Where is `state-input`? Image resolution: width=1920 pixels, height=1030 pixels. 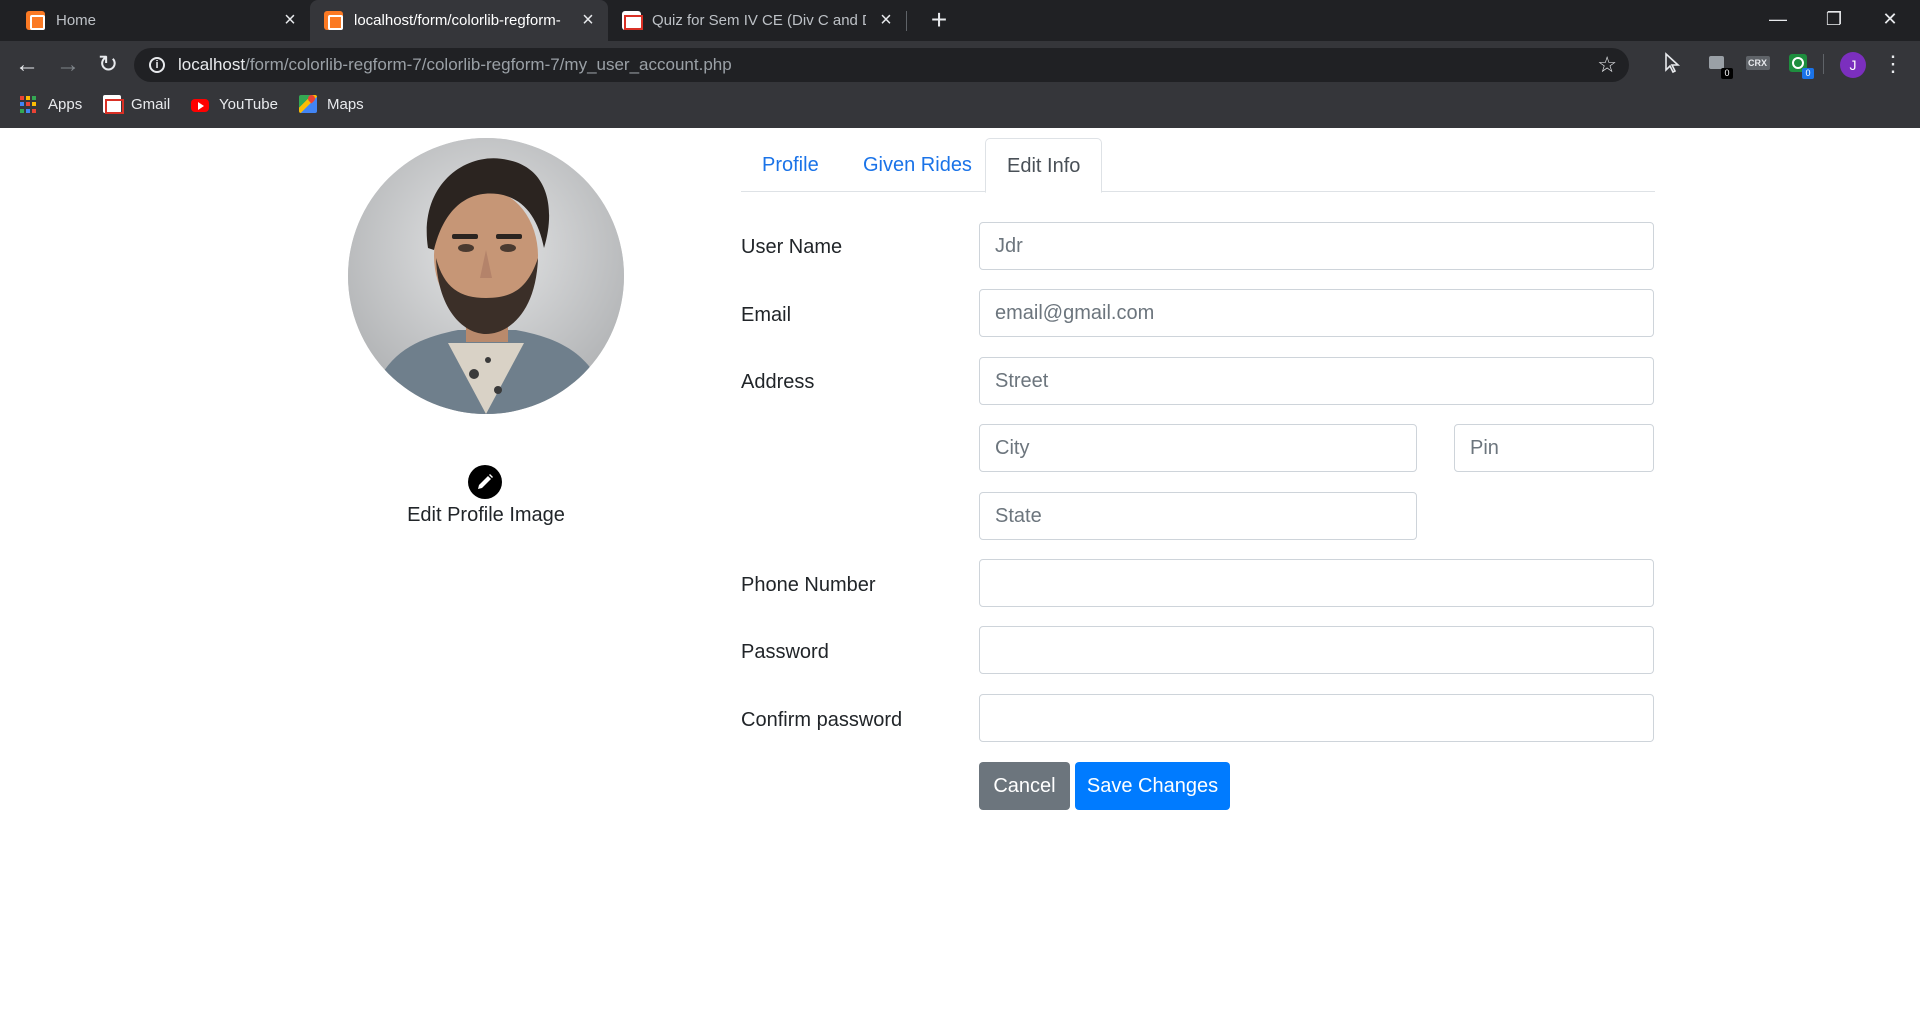
state-input is located at coordinates (1198, 516).